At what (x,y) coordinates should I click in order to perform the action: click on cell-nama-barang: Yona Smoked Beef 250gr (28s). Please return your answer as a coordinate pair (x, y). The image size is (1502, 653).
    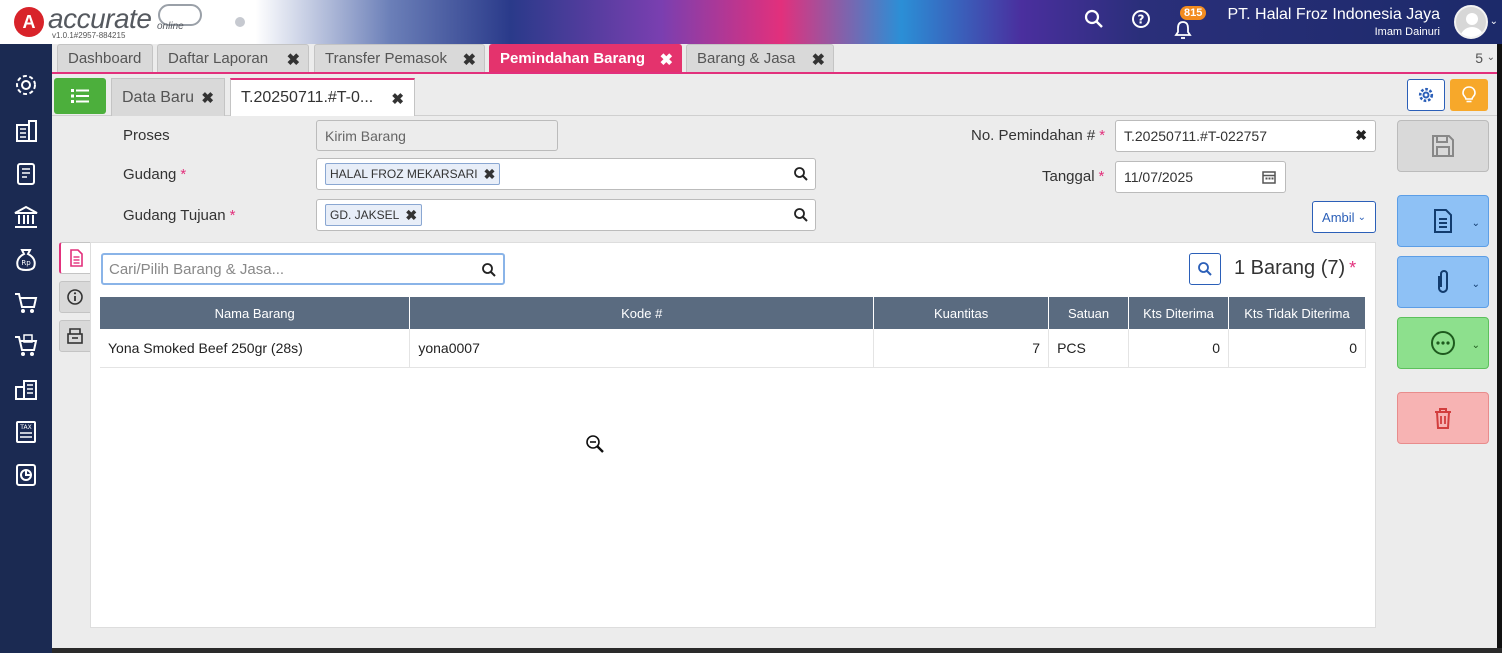
    Looking at the image, I should click on (255, 348).